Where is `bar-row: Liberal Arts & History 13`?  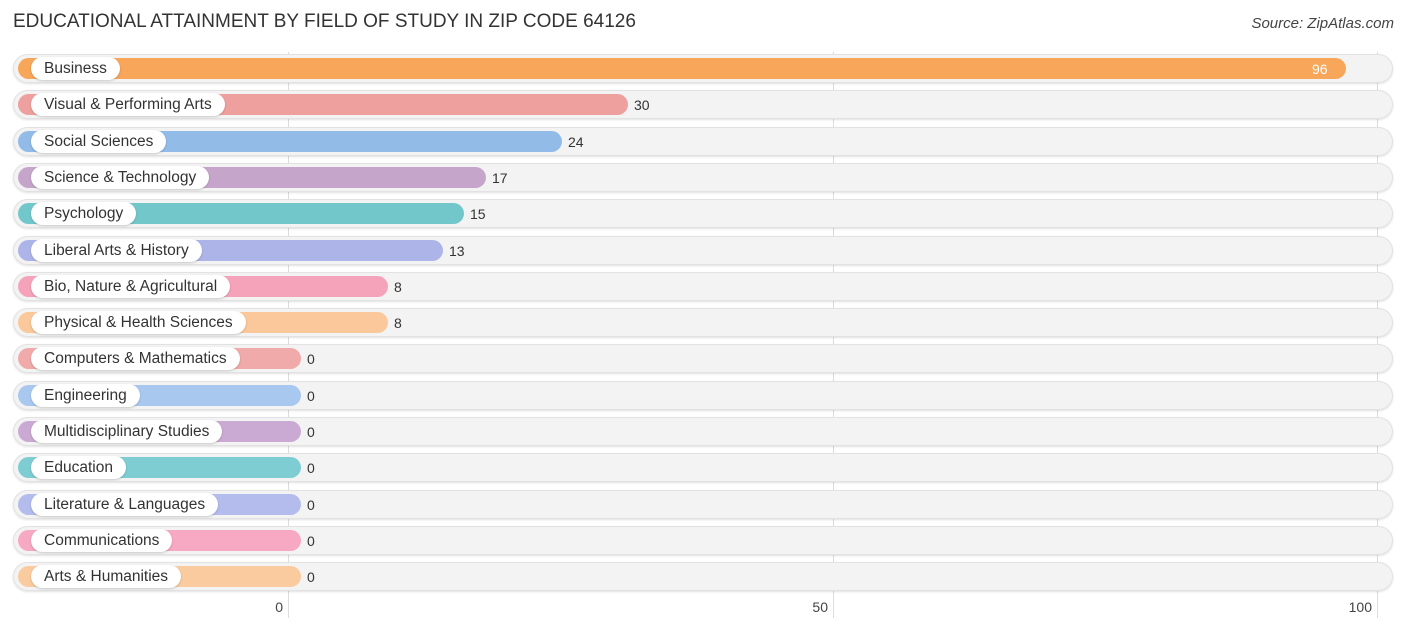
bar-row: Liberal Arts & History 13 is located at coordinates (703, 250).